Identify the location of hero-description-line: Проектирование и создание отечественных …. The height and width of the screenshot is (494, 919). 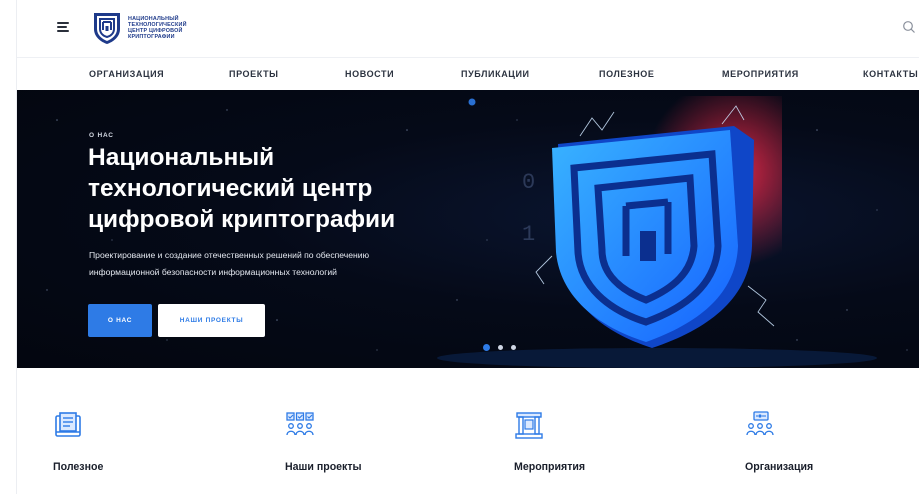
(229, 255).